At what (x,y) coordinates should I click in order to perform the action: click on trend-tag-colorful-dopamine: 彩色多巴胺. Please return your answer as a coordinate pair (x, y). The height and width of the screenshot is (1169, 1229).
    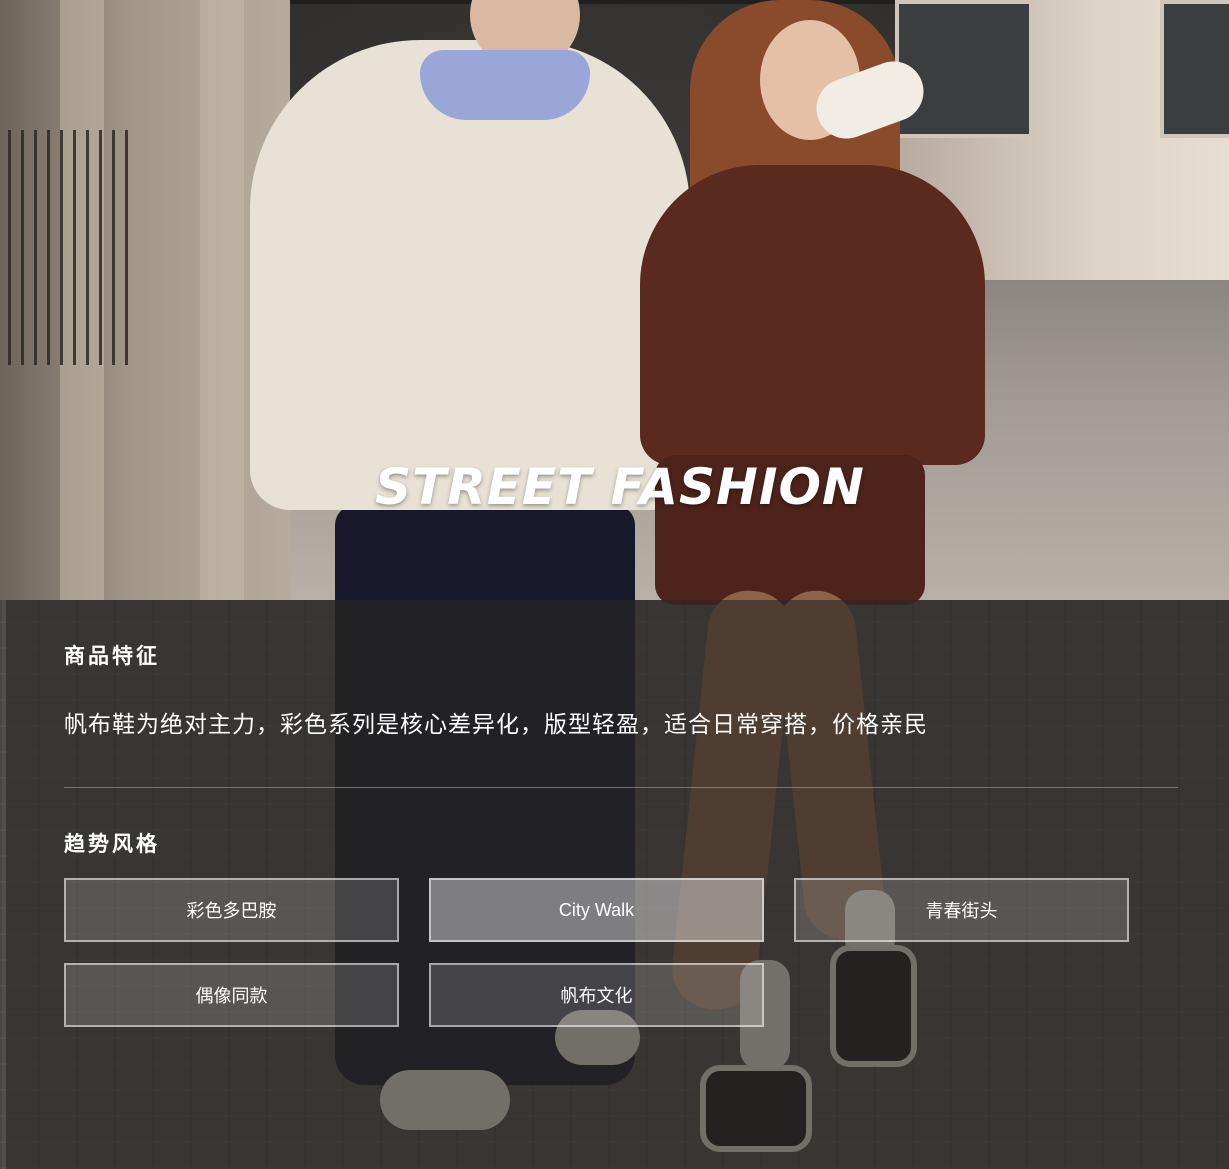
    Looking at the image, I should click on (231, 910).